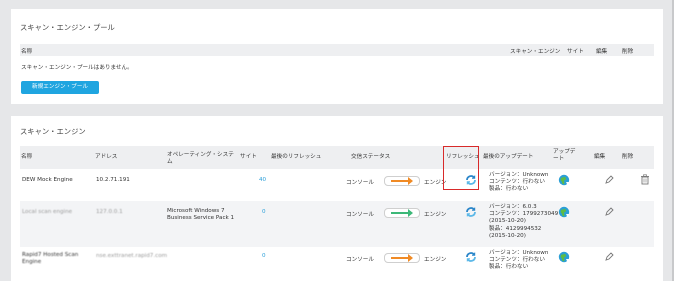 The height and width of the screenshot is (281, 674). I want to click on col-address: アドレス, so click(106, 156).